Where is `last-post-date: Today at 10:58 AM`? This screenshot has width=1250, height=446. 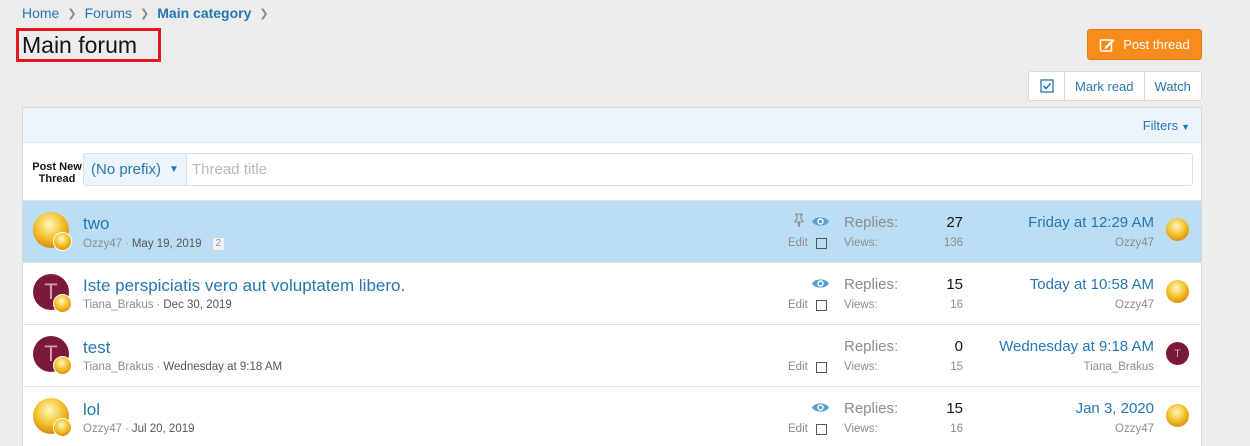
last-post-date: Today at 10:58 AM is located at coordinates (1092, 284).